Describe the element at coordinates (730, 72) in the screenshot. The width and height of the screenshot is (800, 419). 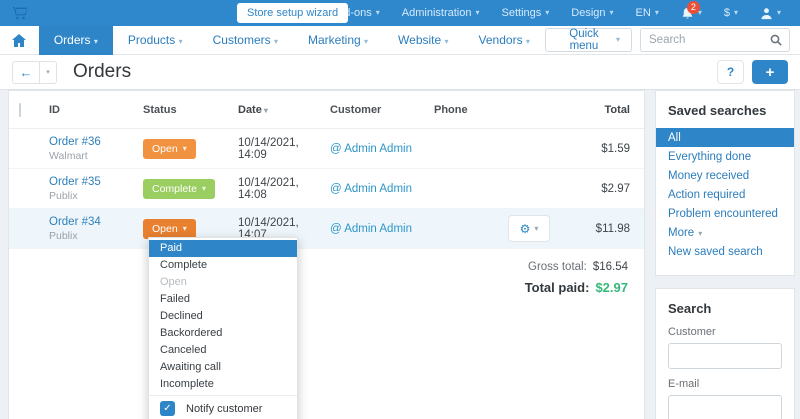
I see `help-button: ?` at that location.